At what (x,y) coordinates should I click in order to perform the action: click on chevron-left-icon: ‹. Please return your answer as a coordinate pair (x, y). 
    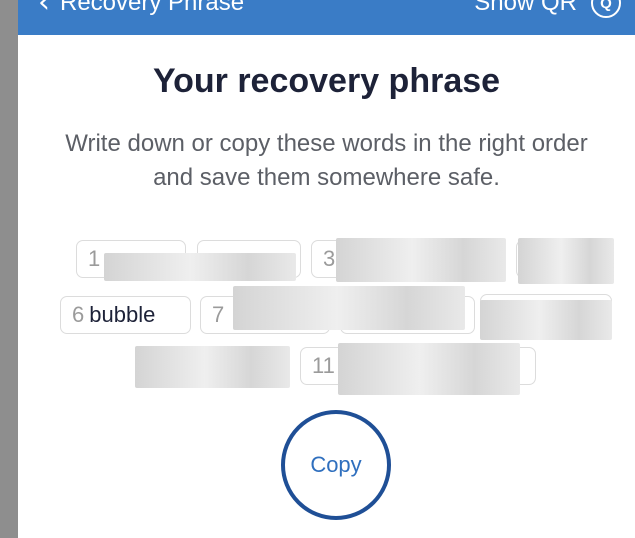
    Looking at the image, I should click on (44, 10).